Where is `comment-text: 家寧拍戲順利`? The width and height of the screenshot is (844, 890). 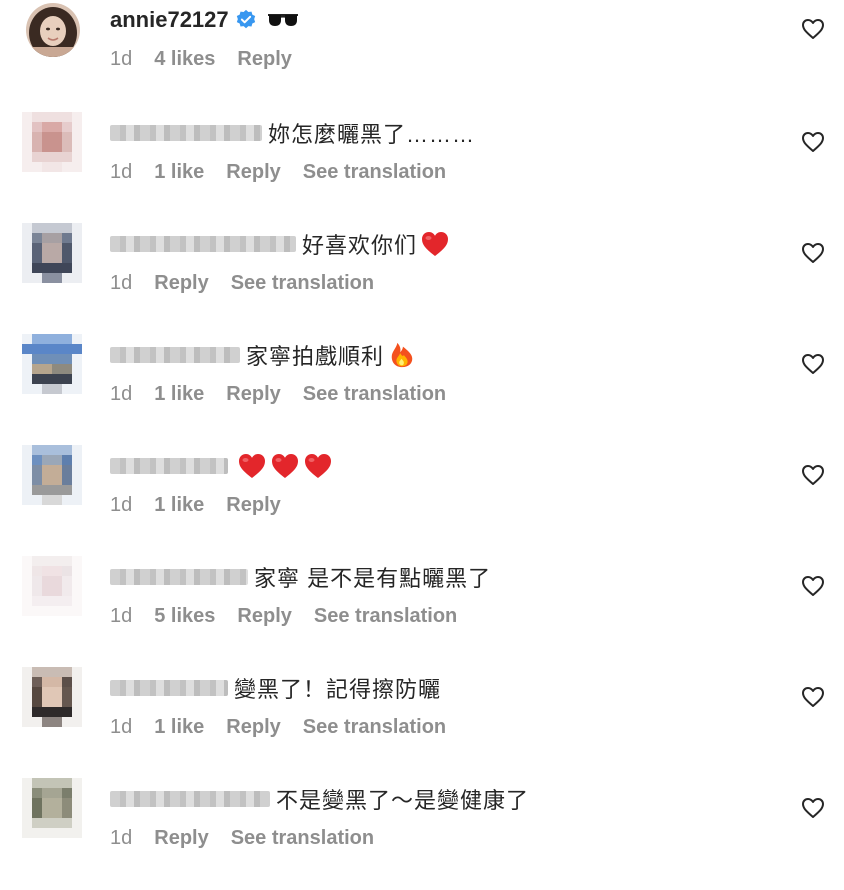
comment-text: 家寧拍戲順利 is located at coordinates (315, 356).